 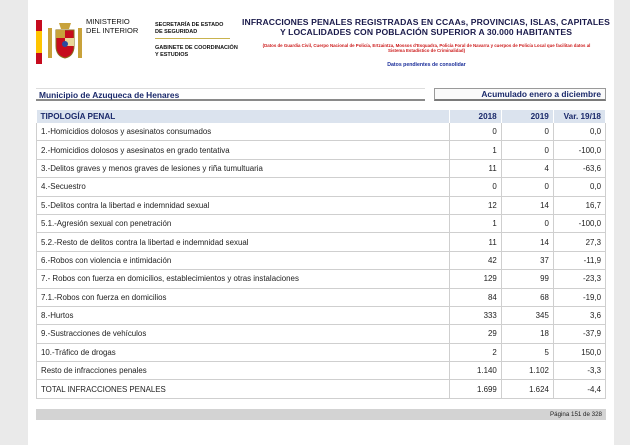 What do you see at coordinates (527, 169) in the screenshot?
I see `value-2019-cell: 4` at bounding box center [527, 169].